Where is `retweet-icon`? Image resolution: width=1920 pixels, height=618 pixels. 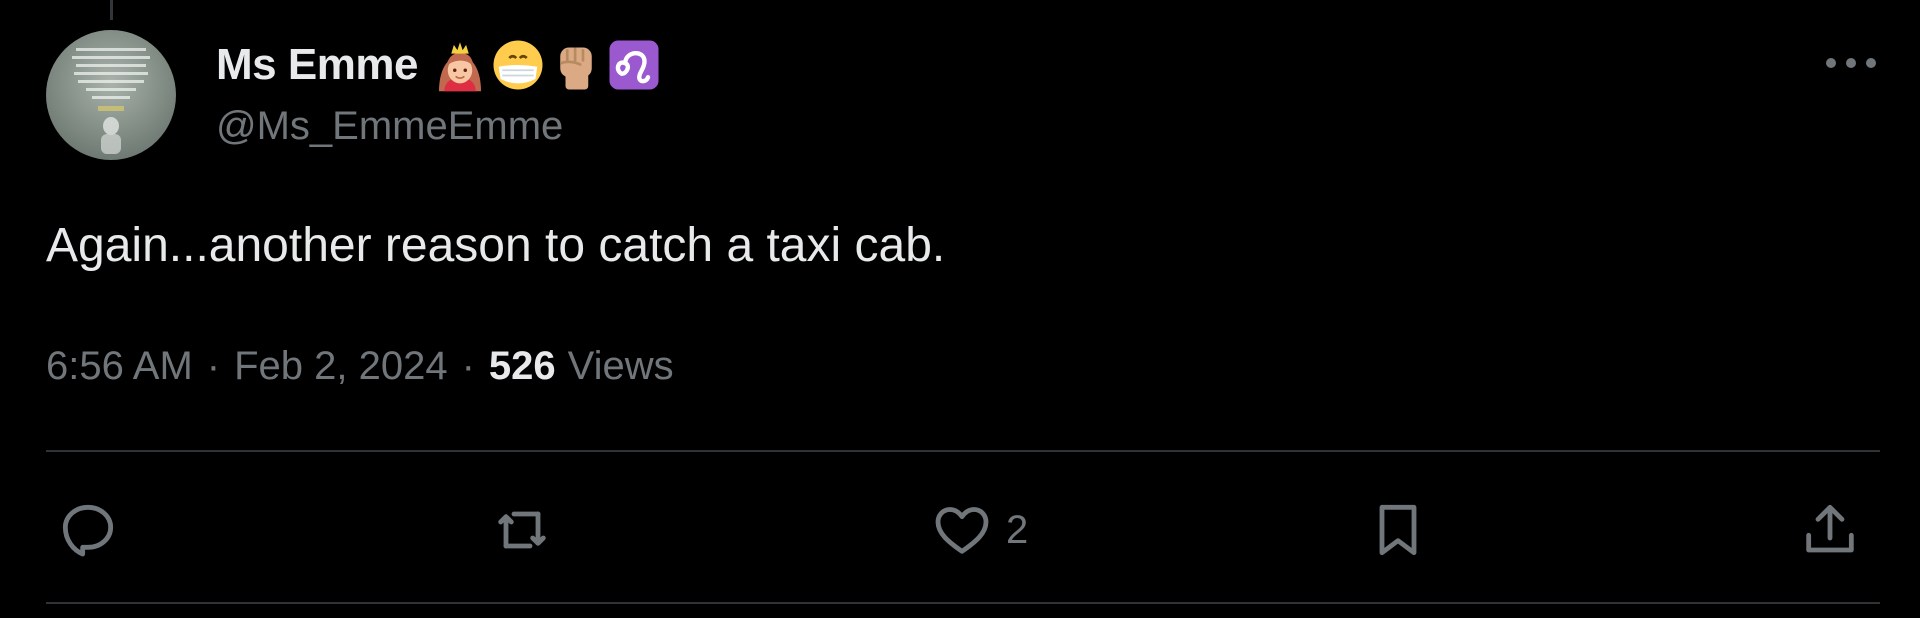
retweet-icon is located at coordinates (522, 530).